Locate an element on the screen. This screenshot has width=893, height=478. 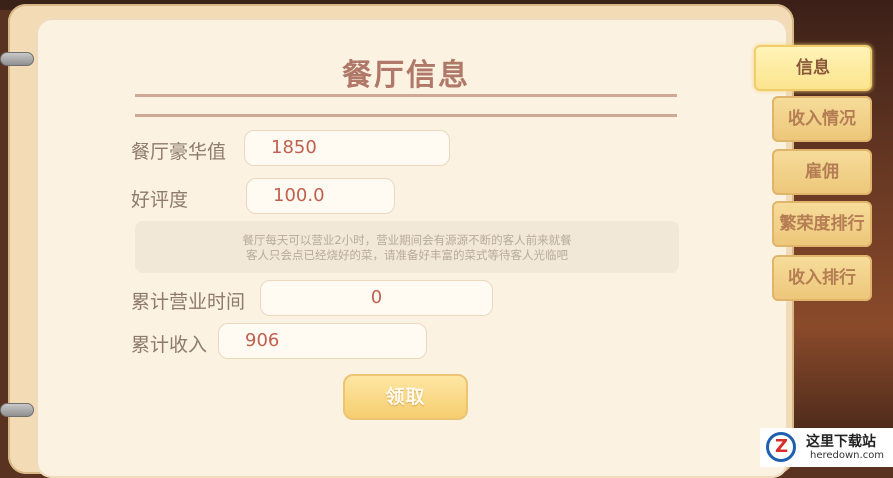
watermark-url: heredown.com is located at coordinates (847, 455).